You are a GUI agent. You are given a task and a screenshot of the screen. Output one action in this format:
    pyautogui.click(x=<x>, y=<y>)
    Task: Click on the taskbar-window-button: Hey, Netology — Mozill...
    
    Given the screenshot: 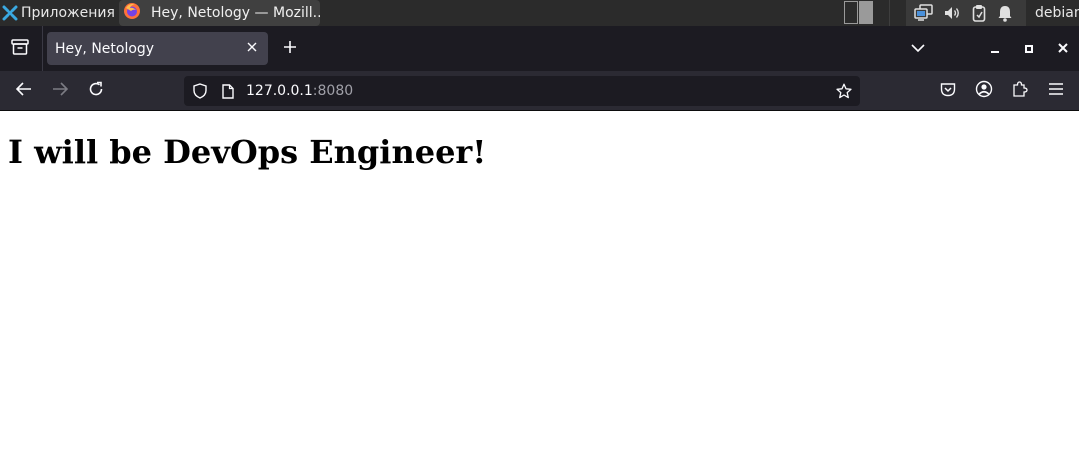 What is the action you would take?
    pyautogui.click(x=219, y=13)
    